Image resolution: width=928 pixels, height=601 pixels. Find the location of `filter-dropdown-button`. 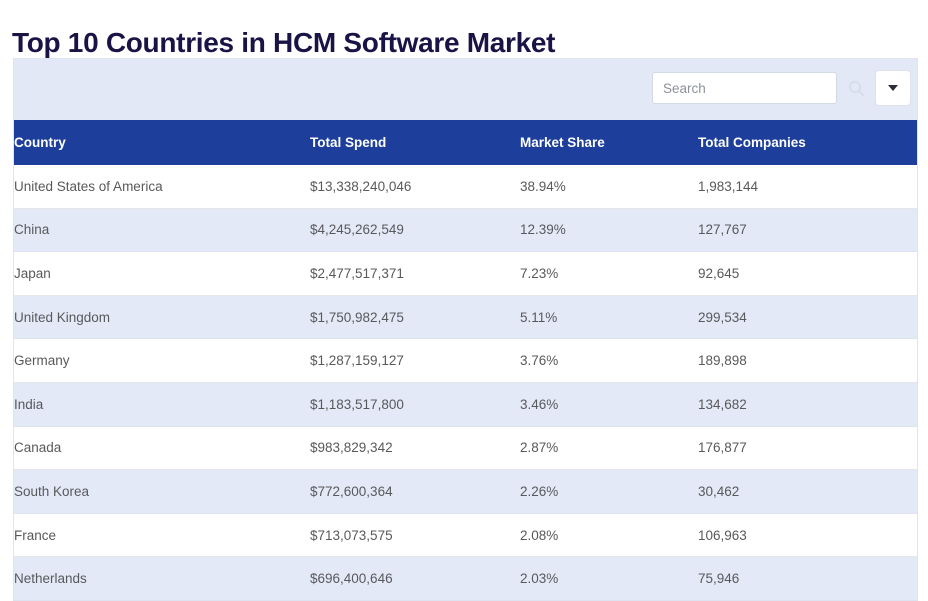

filter-dropdown-button is located at coordinates (893, 88).